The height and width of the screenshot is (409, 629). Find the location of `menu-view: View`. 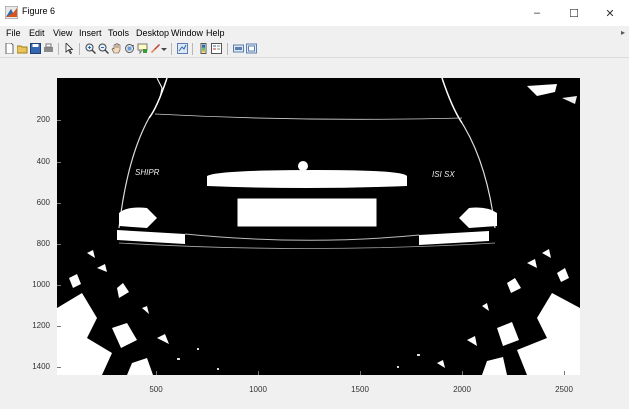

menu-view: View is located at coordinates (62, 33).